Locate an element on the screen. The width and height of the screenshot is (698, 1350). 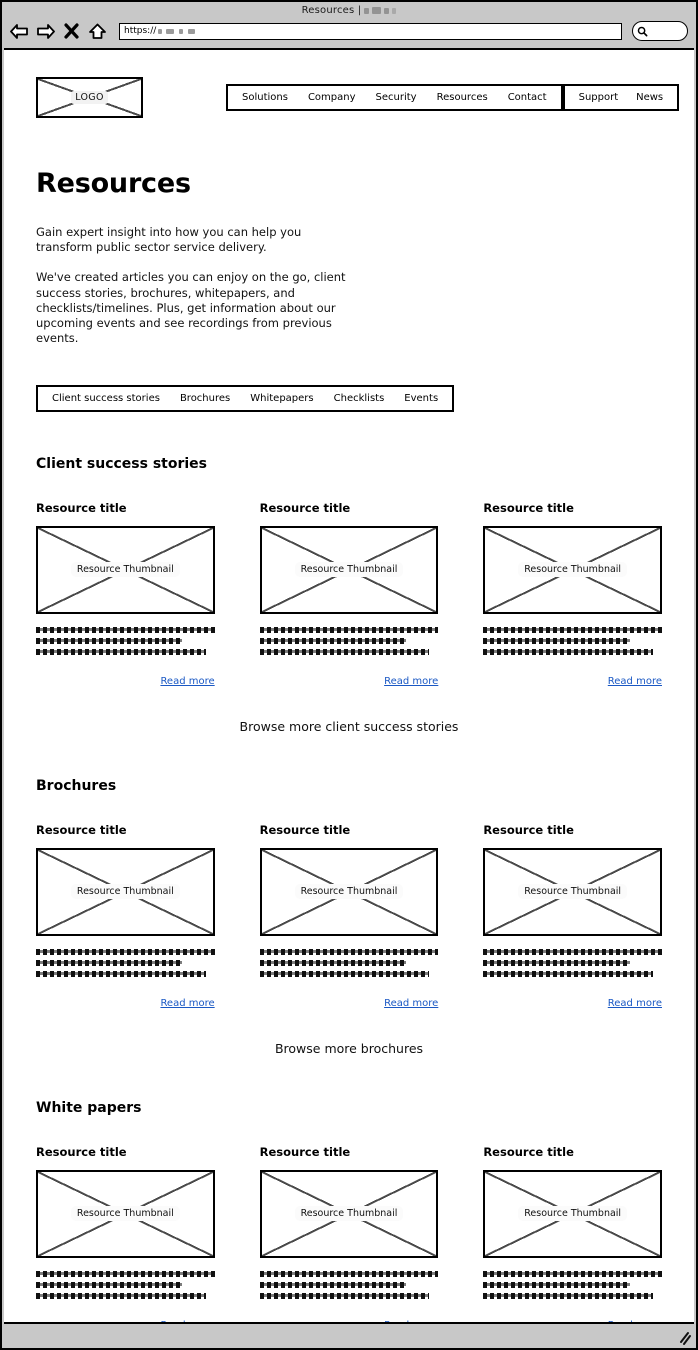
url-redaction is located at coordinates (170, 31).